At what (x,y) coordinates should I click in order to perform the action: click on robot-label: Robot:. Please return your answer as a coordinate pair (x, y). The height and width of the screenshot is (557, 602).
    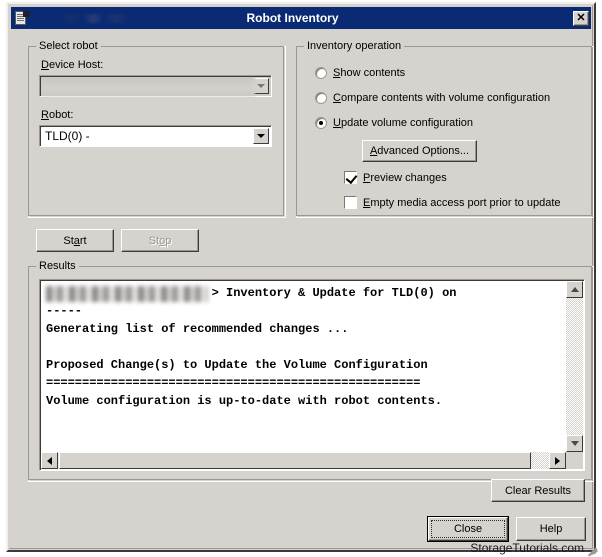
    Looking at the image, I should click on (57, 115).